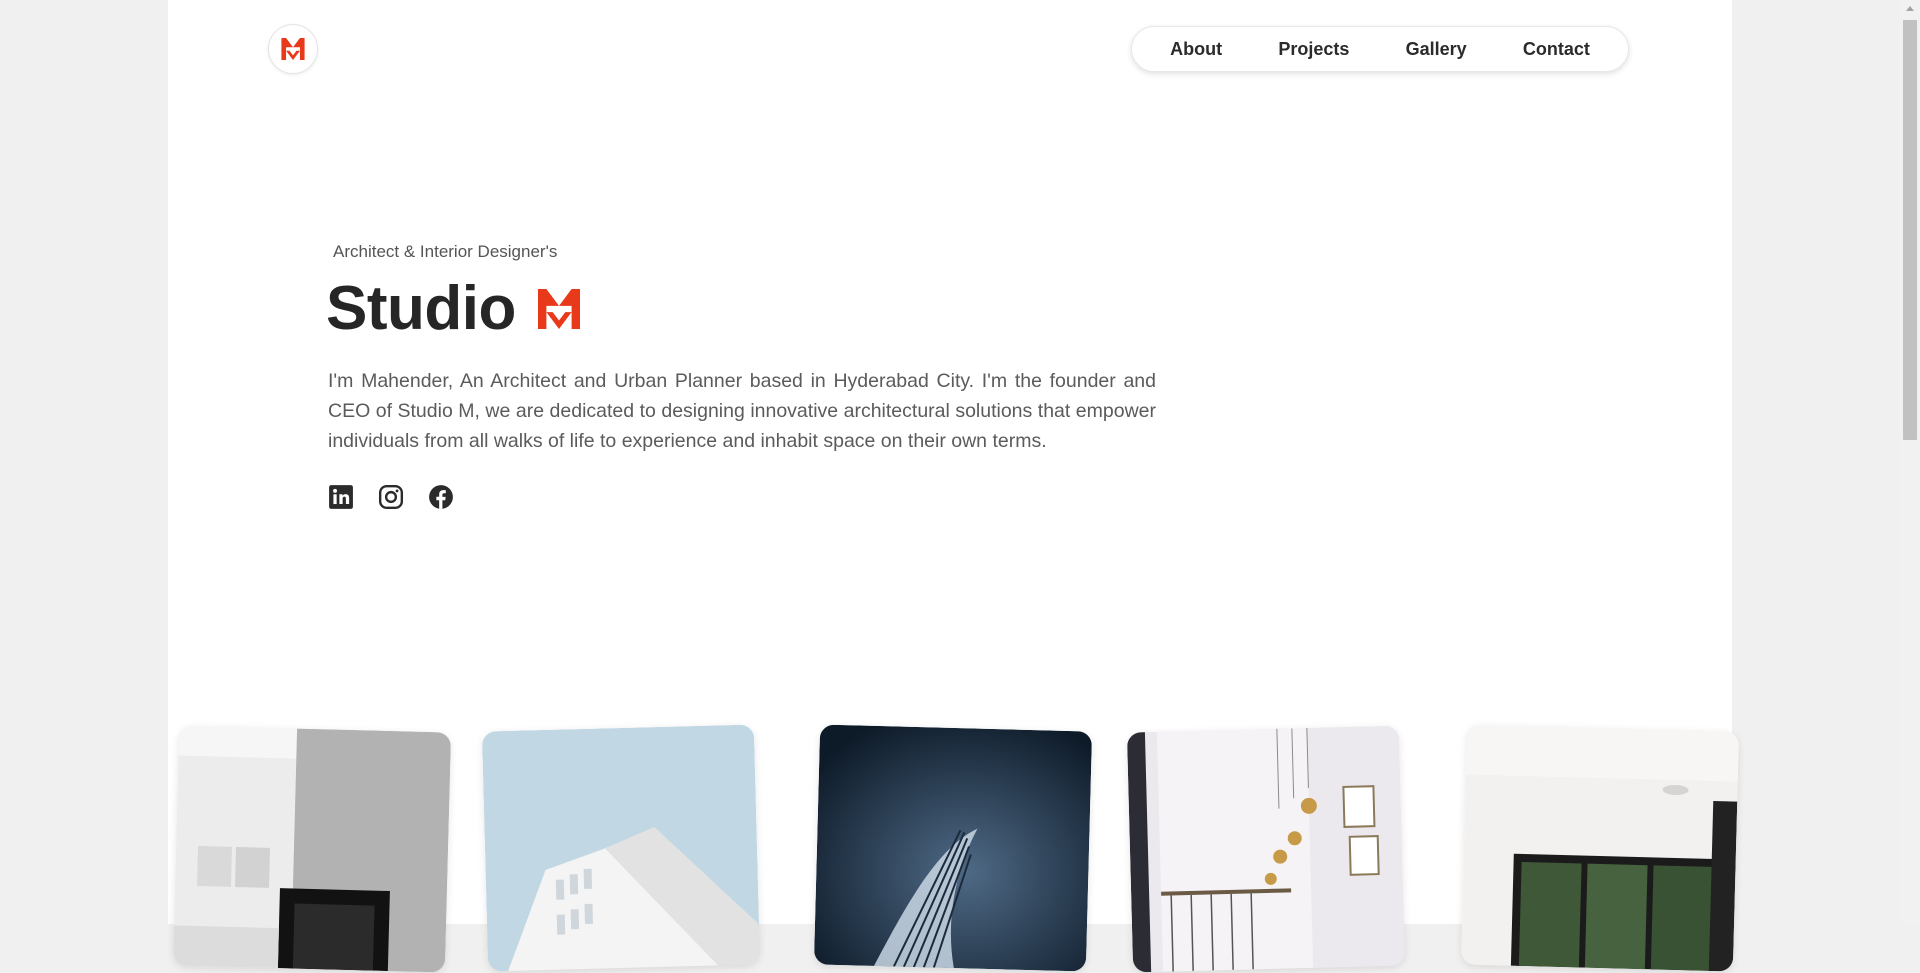 The height and width of the screenshot is (973, 1920). I want to click on facebook-icon, so click(441, 497).